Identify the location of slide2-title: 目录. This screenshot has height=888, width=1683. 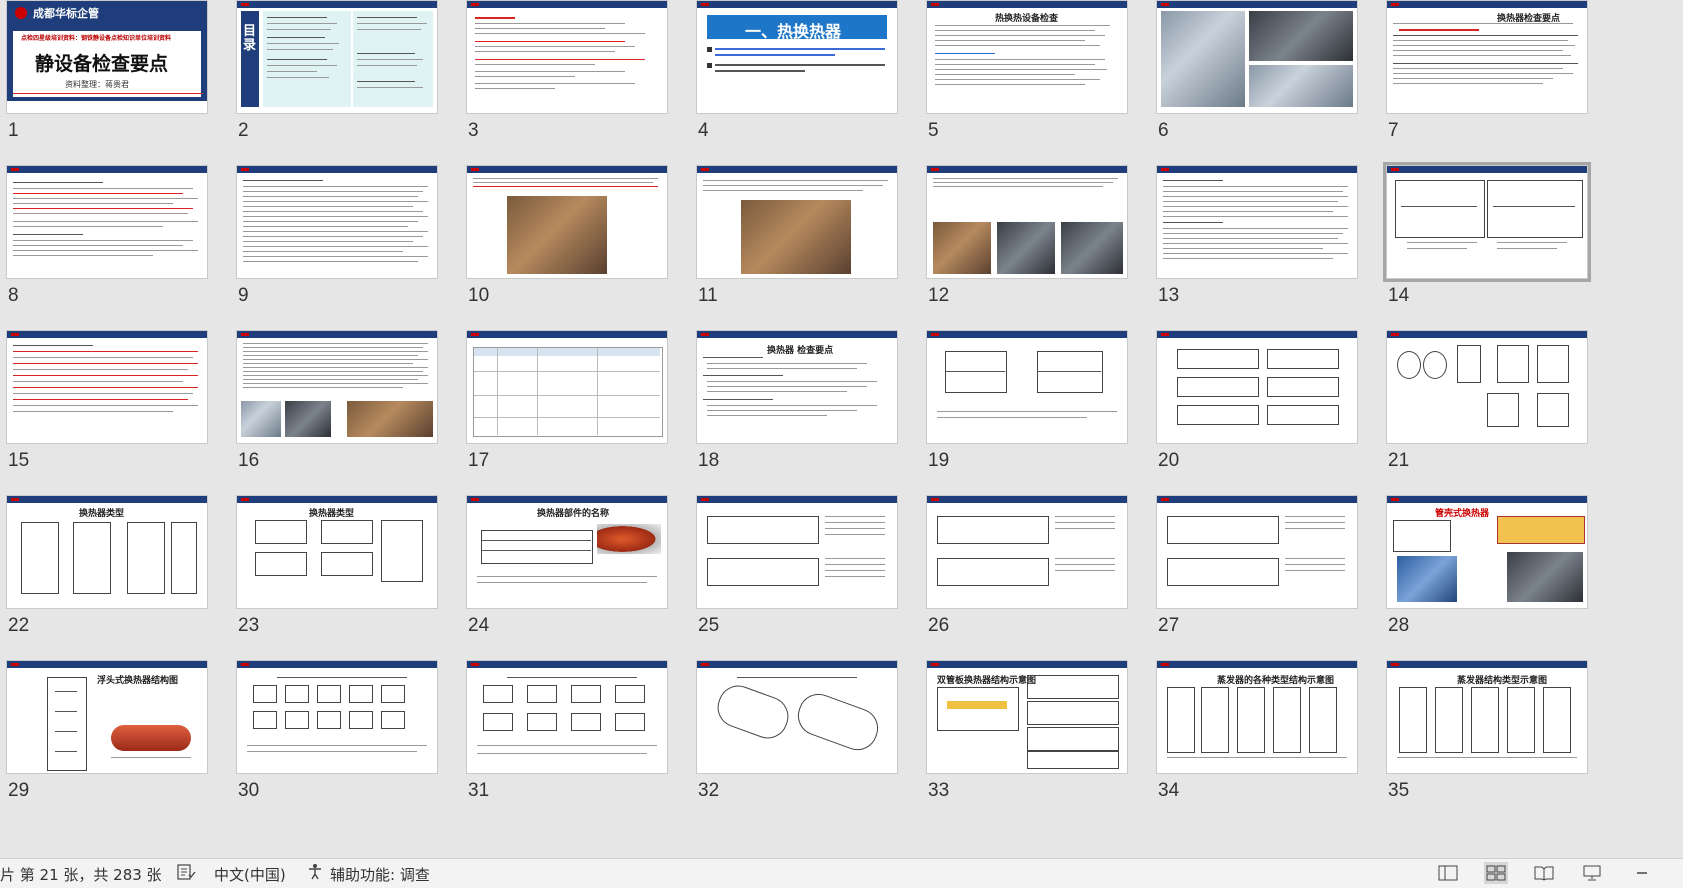
(250, 38).